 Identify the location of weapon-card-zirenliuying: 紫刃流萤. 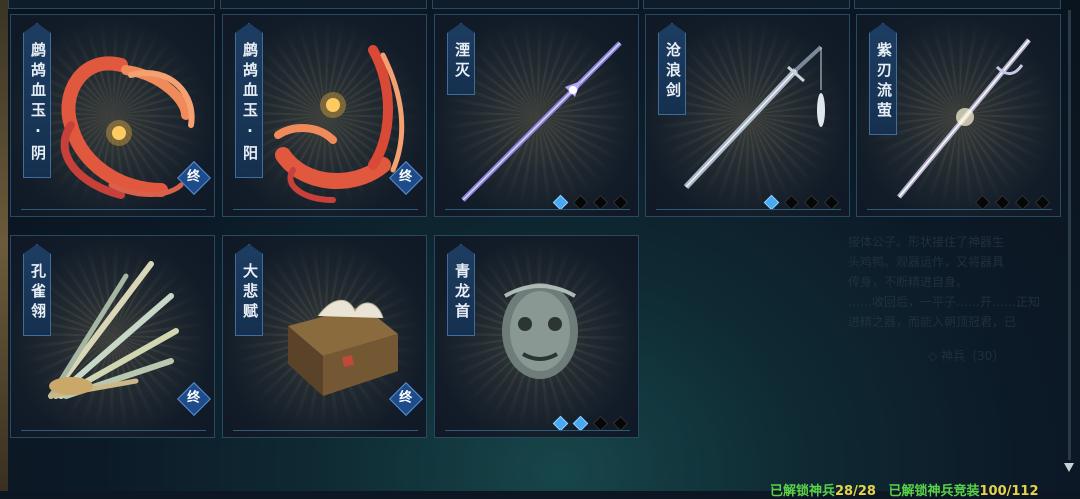
(958, 115).